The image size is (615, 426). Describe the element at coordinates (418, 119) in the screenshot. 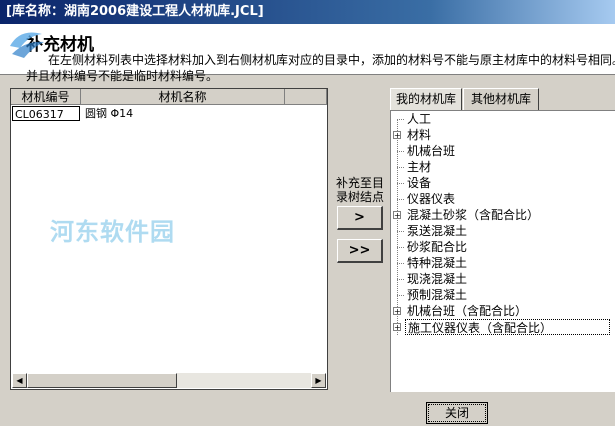

I see `tree-node-labor: 人工` at that location.